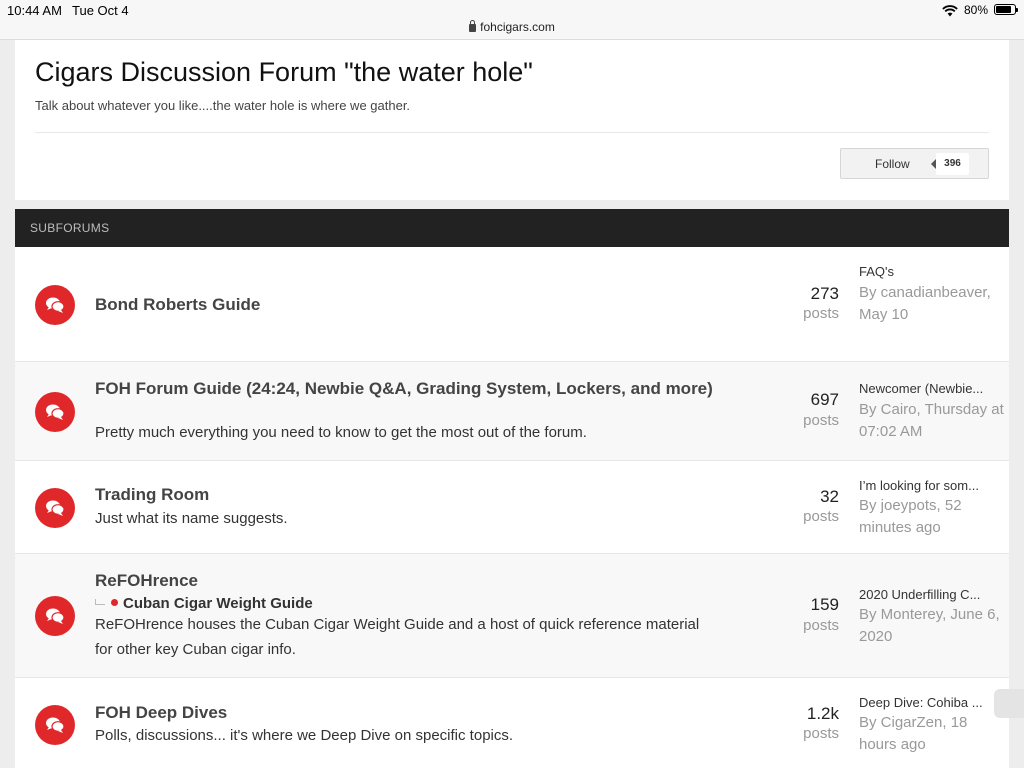  What do you see at coordinates (822, 713) in the screenshot?
I see `post-count: 1.2k` at bounding box center [822, 713].